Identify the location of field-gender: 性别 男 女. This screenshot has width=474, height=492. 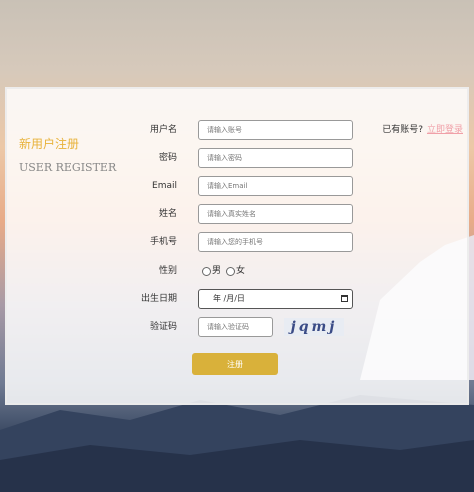
(239, 271).